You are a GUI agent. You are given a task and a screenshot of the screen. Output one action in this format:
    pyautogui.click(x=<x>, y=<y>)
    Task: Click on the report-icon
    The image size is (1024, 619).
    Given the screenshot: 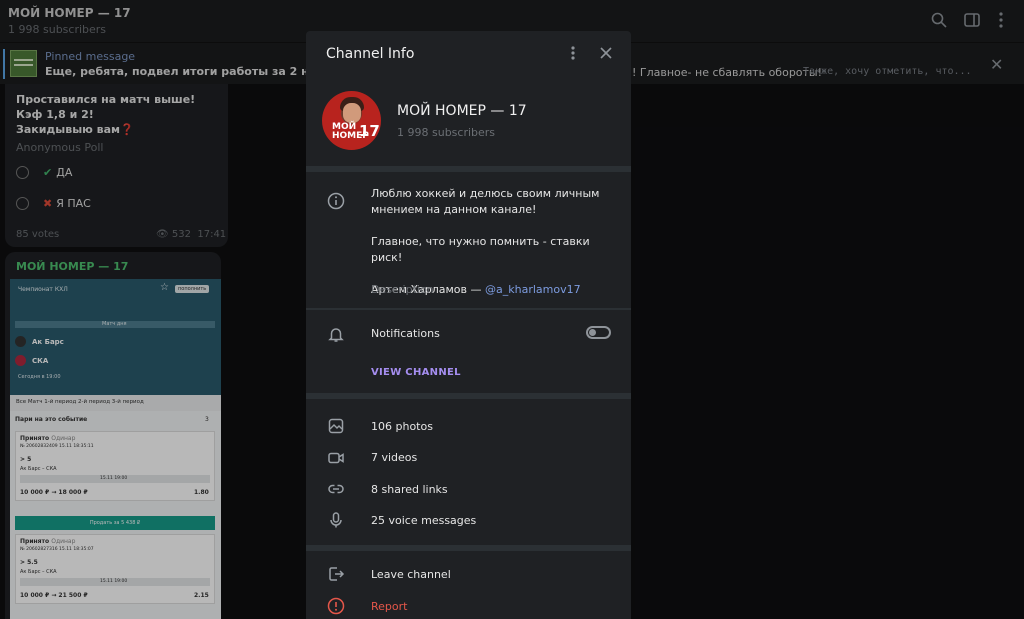 What is the action you would take?
    pyautogui.click(x=336, y=606)
    